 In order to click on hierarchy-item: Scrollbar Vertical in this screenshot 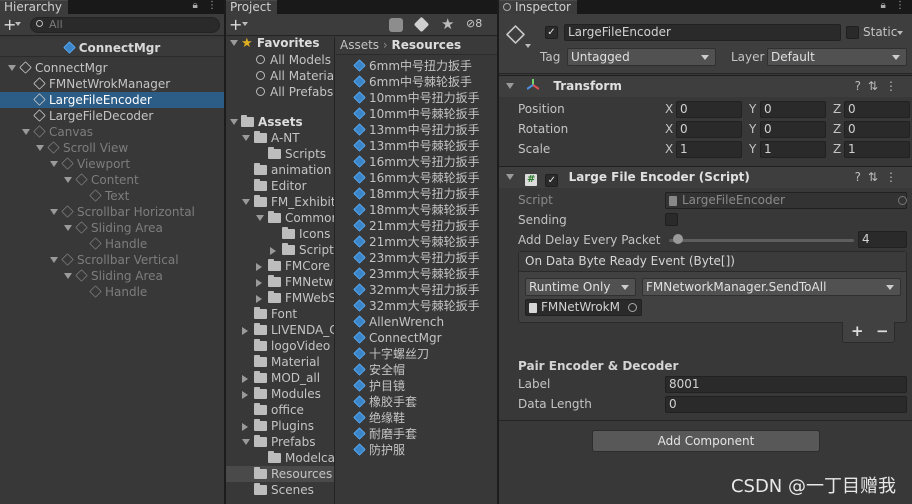, I will do `click(112, 260)`.